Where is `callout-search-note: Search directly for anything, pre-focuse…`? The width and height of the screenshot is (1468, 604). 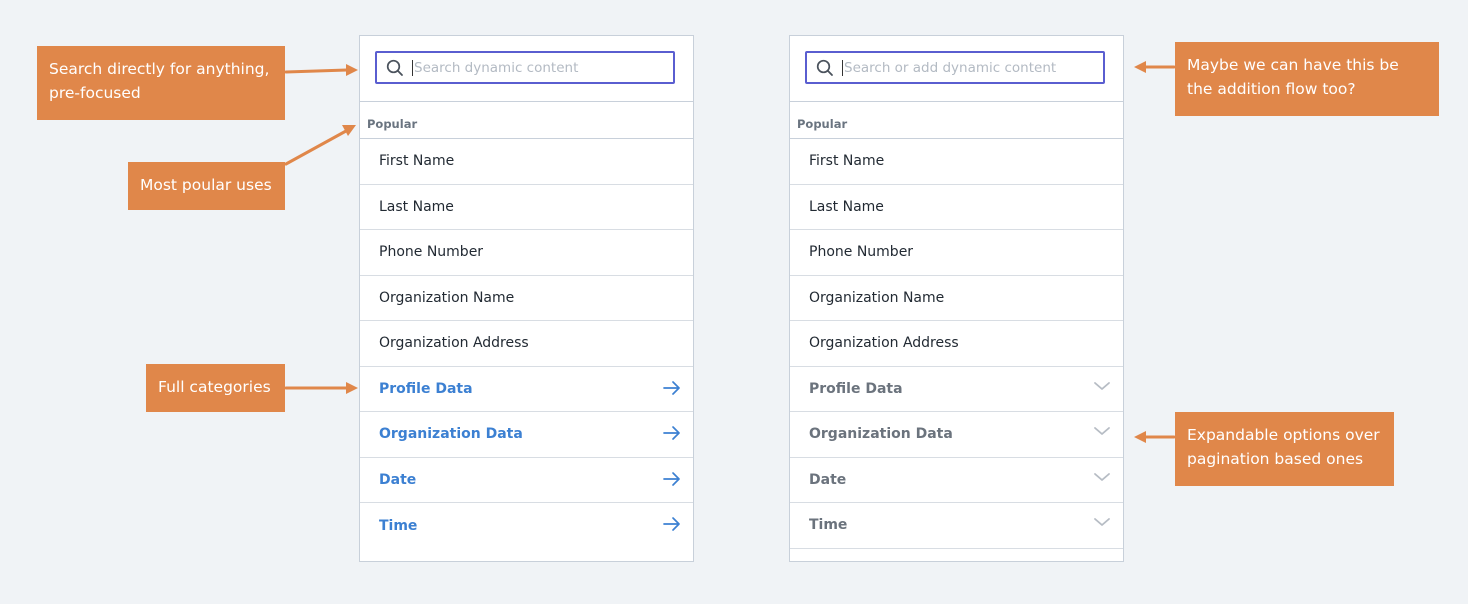 callout-search-note: Search directly for anything, pre-focuse… is located at coordinates (161, 83).